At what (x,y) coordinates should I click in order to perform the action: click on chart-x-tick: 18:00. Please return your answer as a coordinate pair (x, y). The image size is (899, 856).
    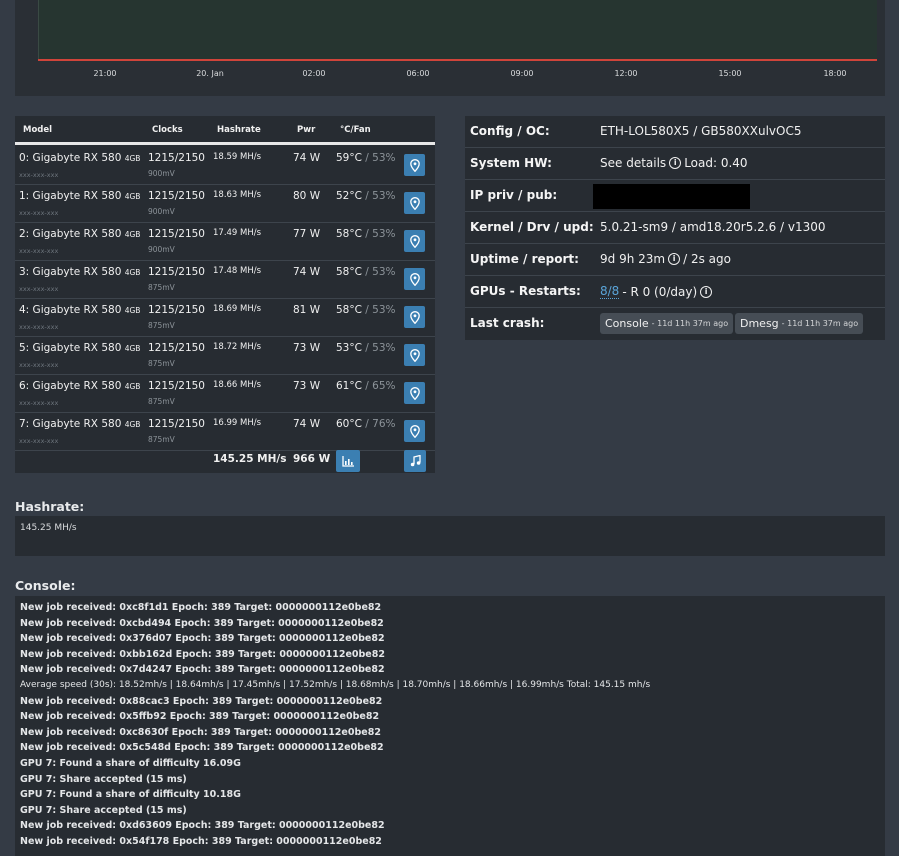
    Looking at the image, I should click on (835, 73).